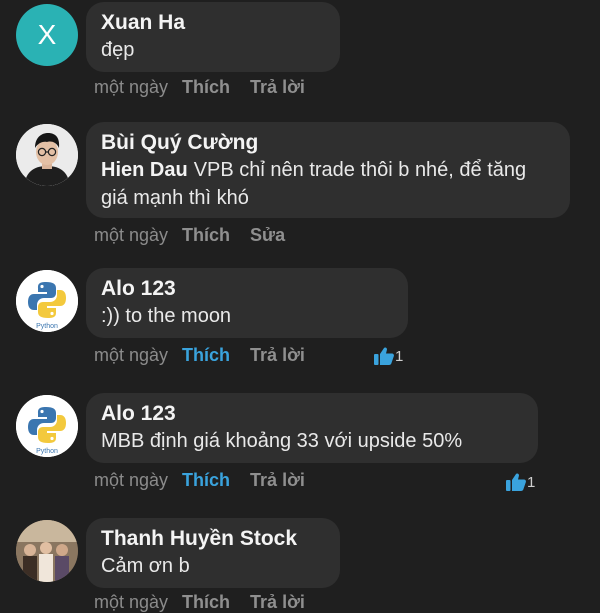 The width and height of the screenshot is (600, 613). I want to click on edit-button: Sửa, so click(267, 235).